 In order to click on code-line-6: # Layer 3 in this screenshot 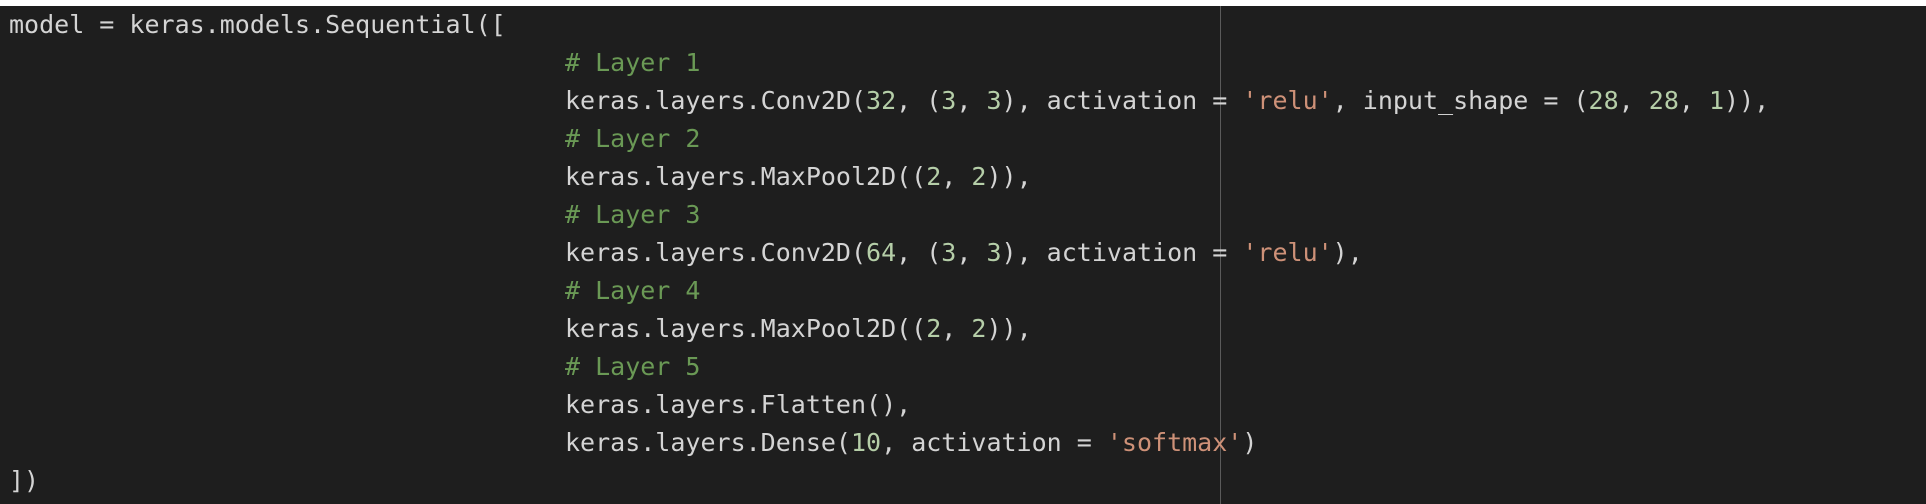, I will do `click(632, 215)`.